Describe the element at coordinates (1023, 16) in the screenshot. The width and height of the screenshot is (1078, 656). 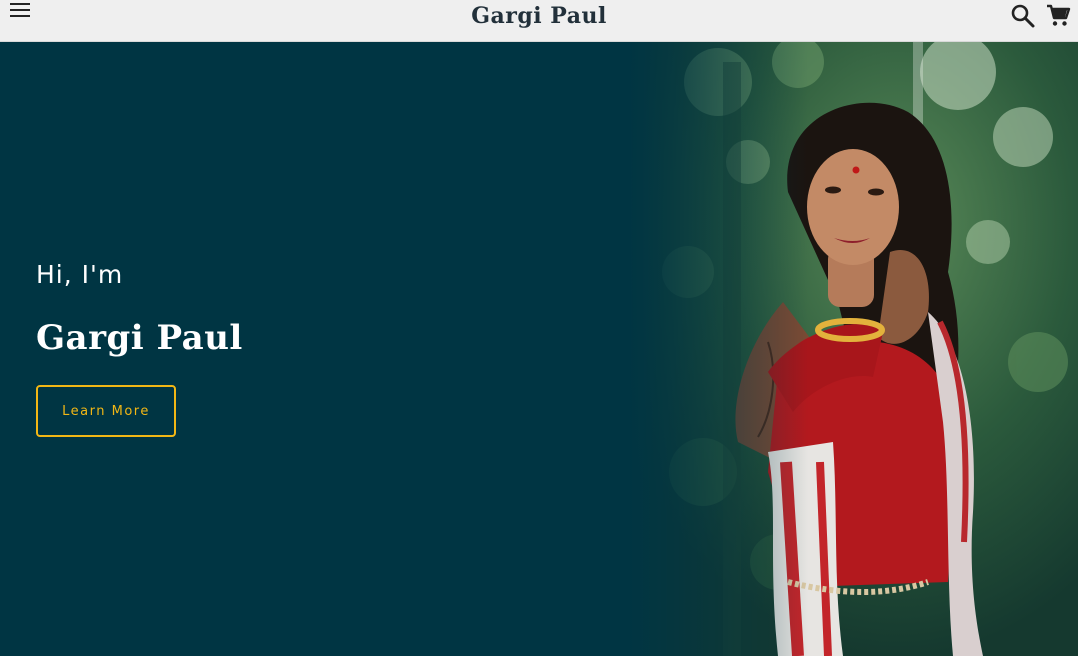
I see `search-icon` at that location.